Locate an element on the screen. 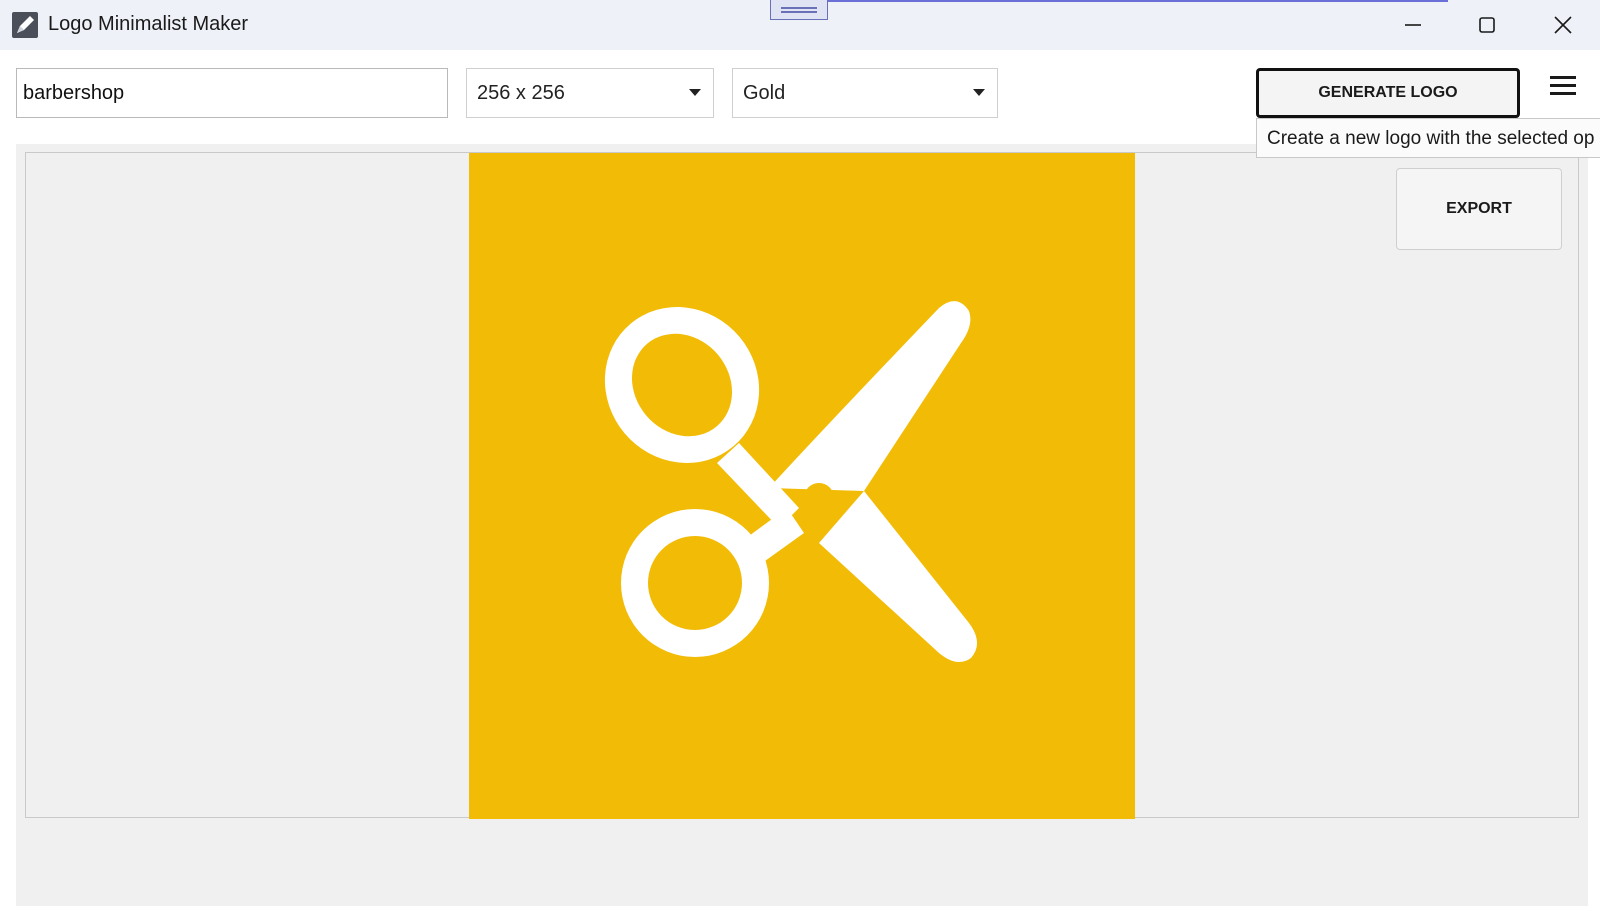 The image size is (1600, 918). generate-logo-button: GENERATE LOGO is located at coordinates (1388, 93).